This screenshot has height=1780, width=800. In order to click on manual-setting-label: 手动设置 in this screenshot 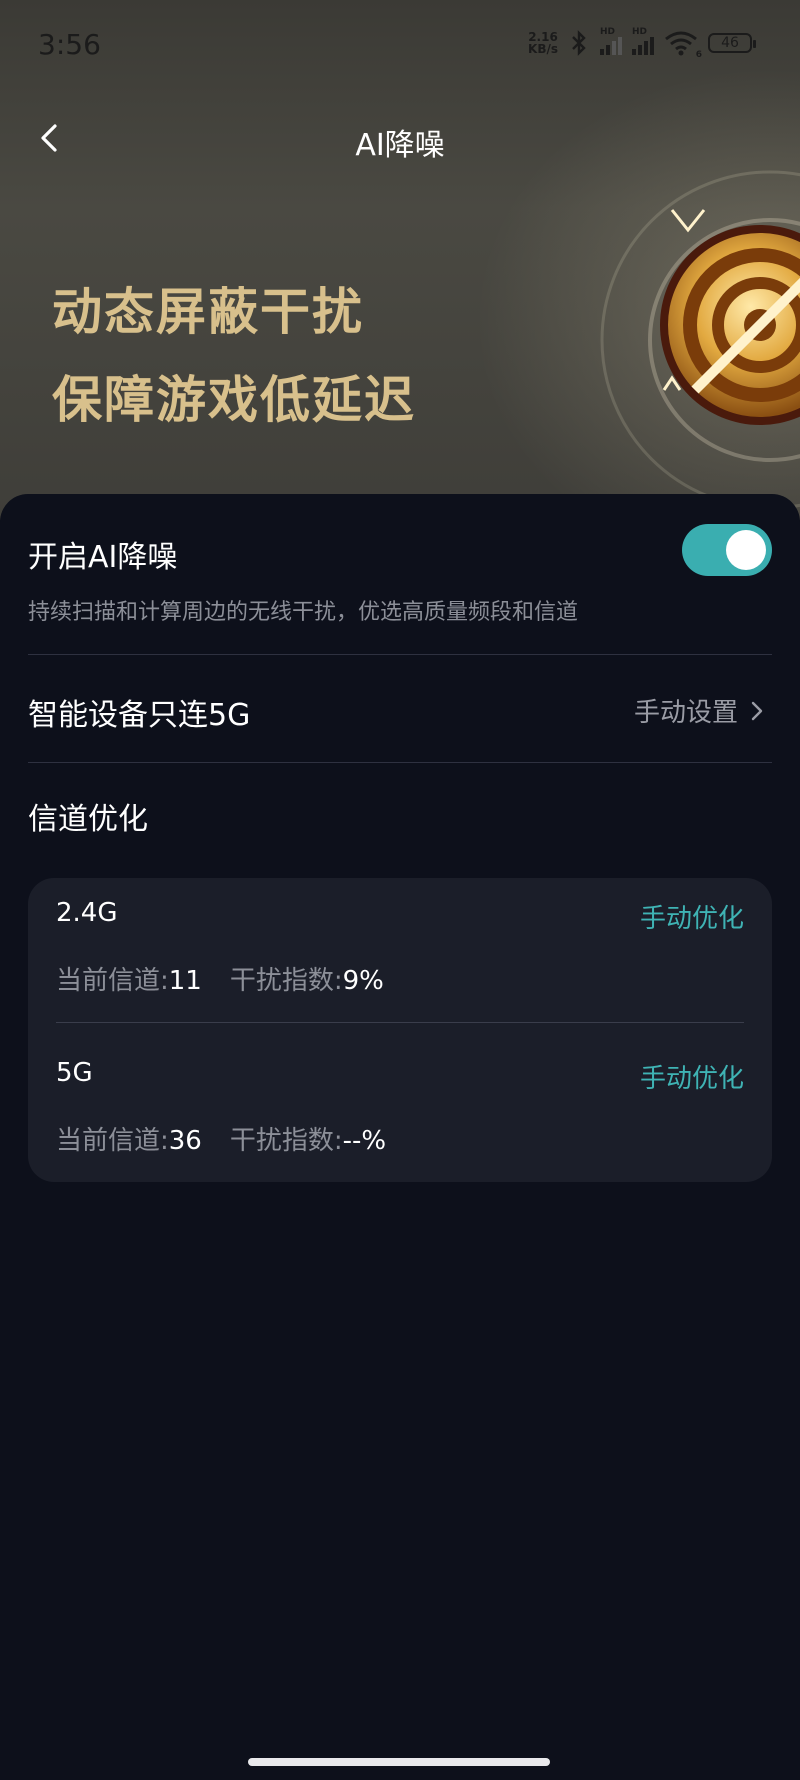, I will do `click(685, 713)`.